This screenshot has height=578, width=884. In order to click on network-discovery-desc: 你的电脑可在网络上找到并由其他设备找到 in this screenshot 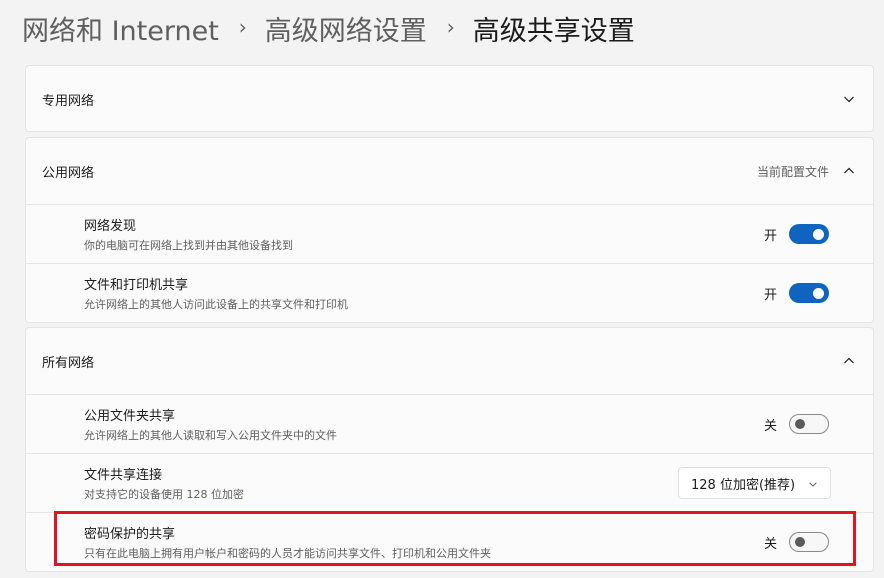, I will do `click(188, 245)`.